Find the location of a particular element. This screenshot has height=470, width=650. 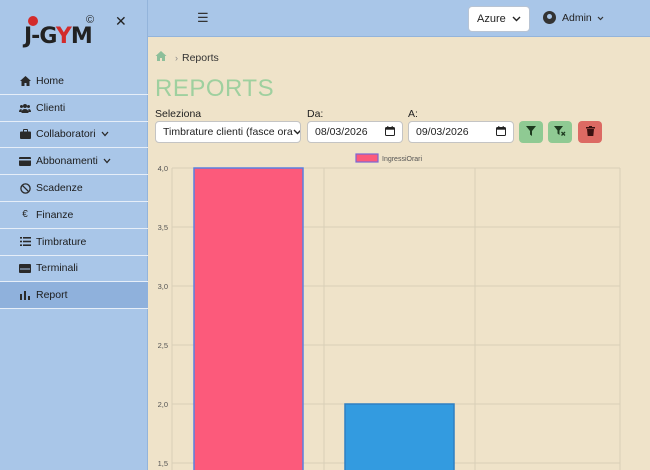

chevron-right-icon: › is located at coordinates (176, 57).